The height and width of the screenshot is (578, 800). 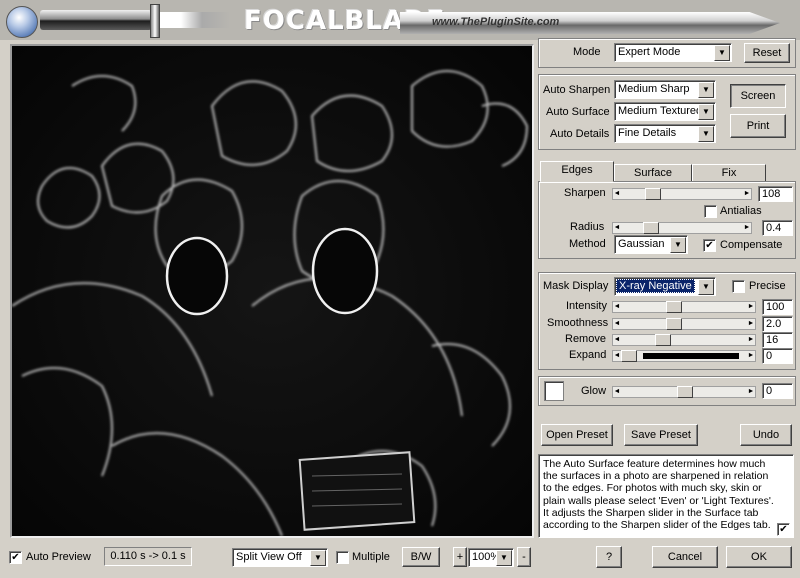 I want to click on expand-value-field: 0, so click(x=777, y=356).